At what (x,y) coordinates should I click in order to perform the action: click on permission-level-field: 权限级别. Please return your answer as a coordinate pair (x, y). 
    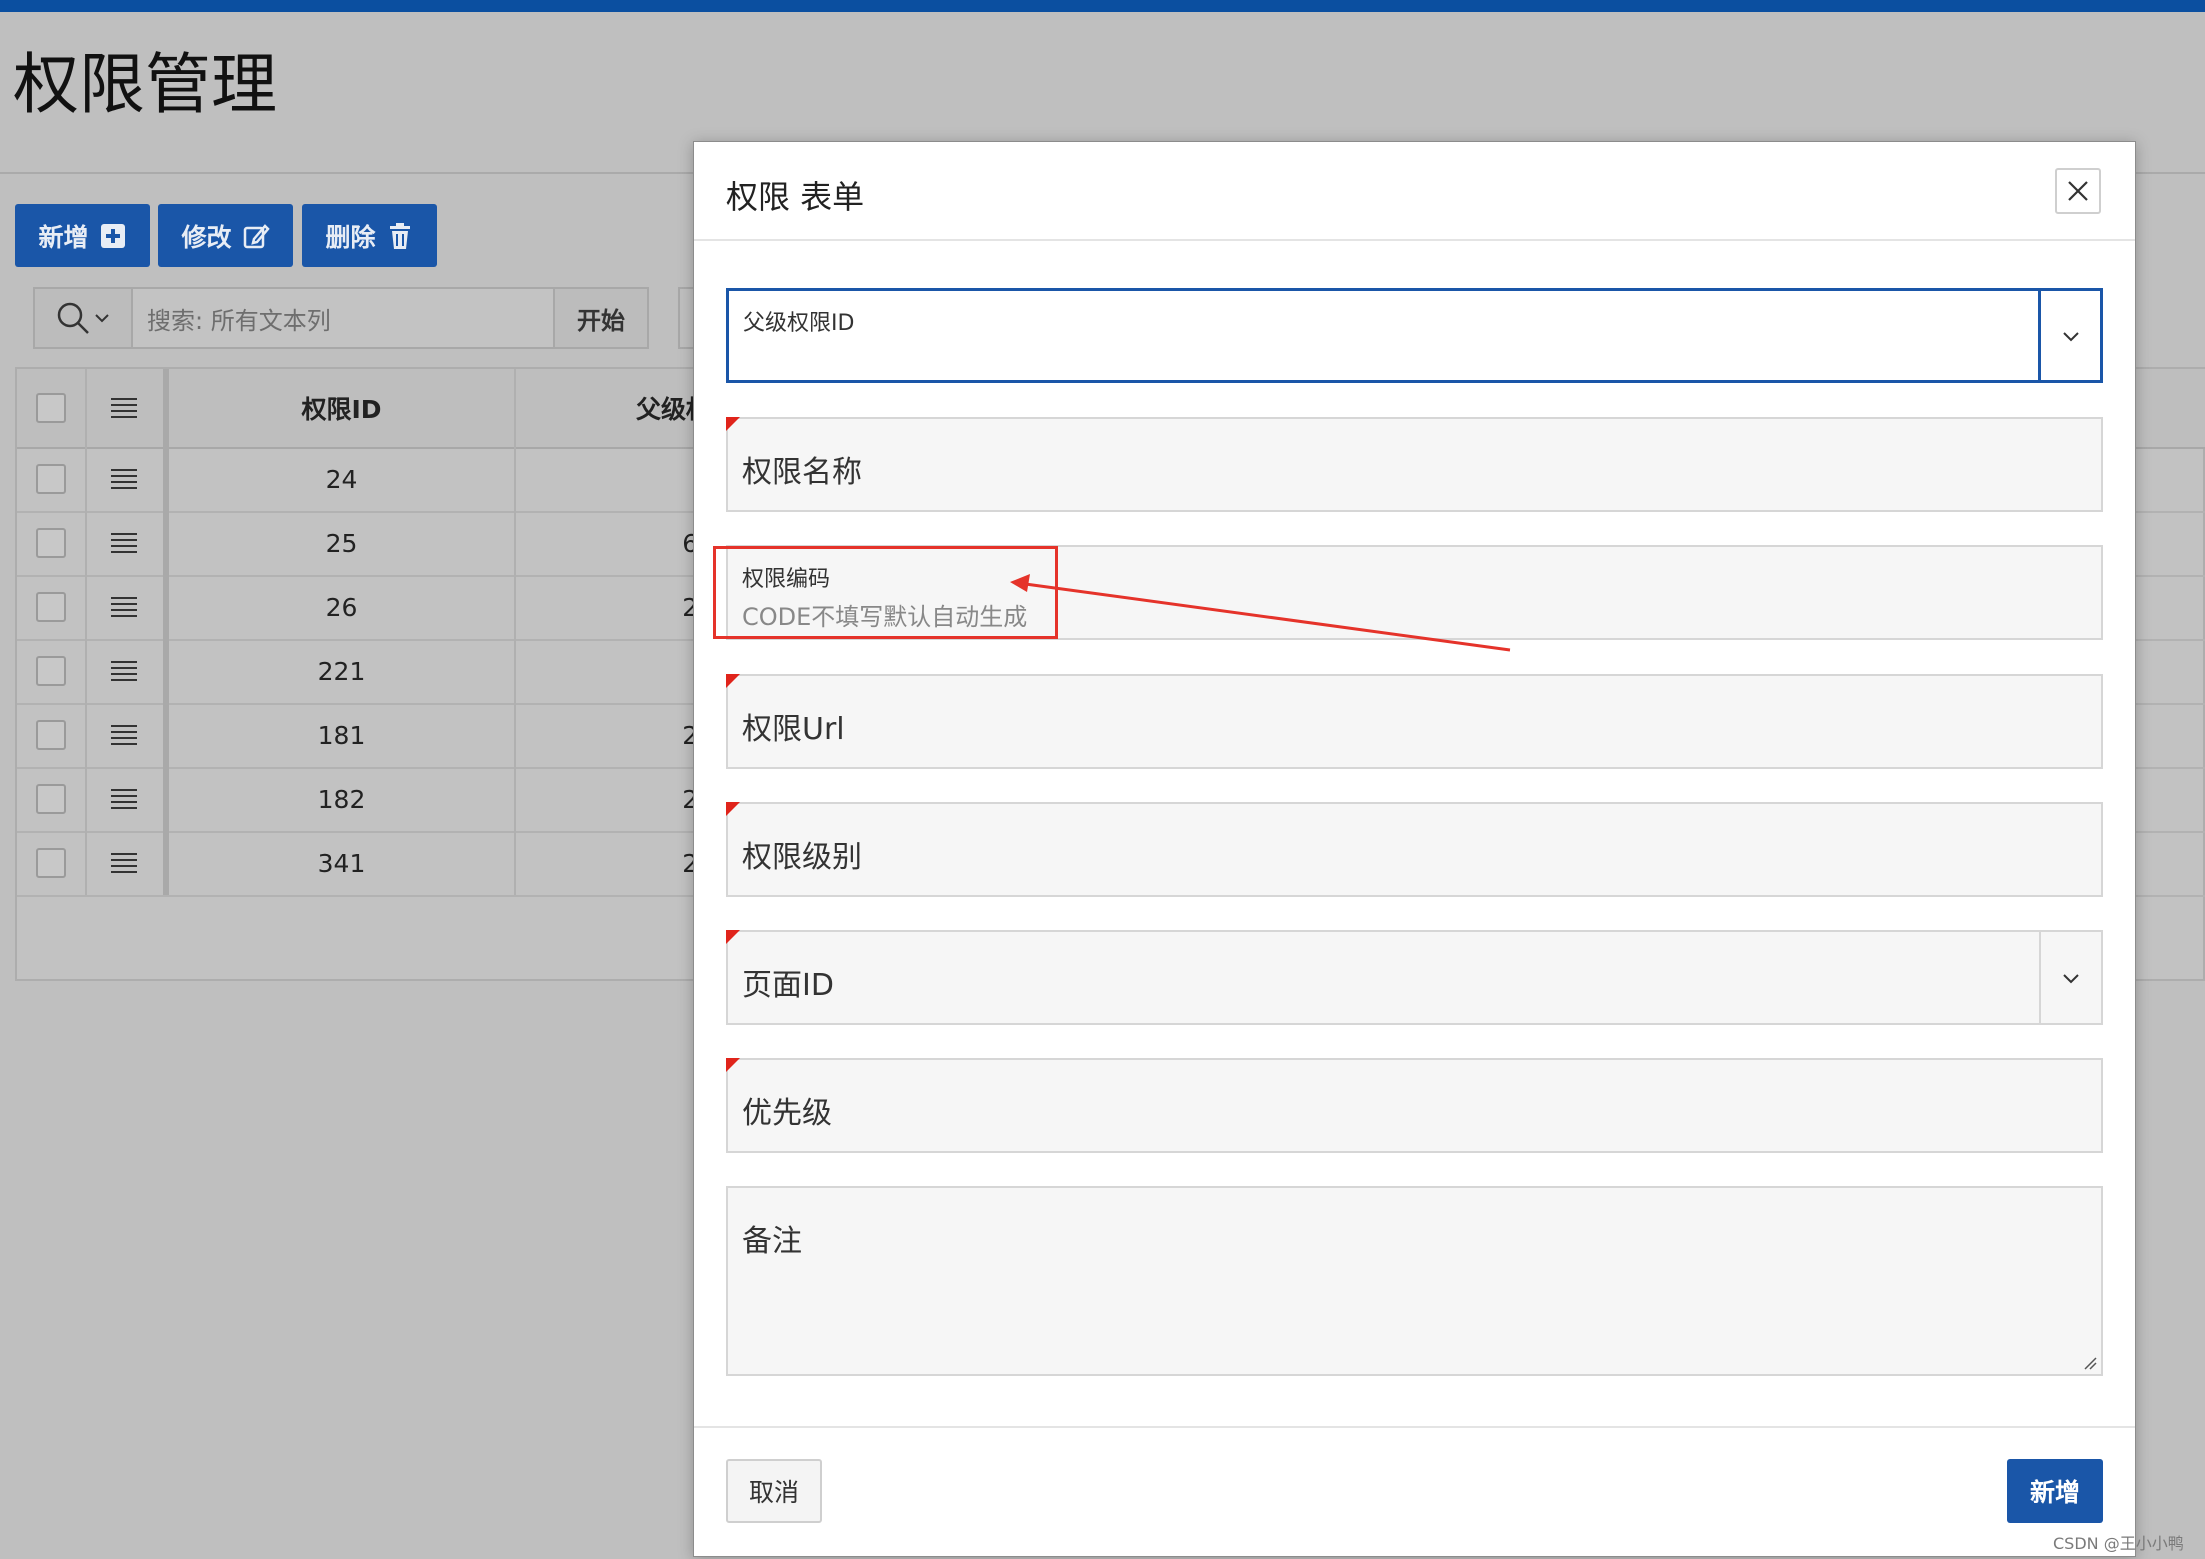
    Looking at the image, I should click on (1414, 849).